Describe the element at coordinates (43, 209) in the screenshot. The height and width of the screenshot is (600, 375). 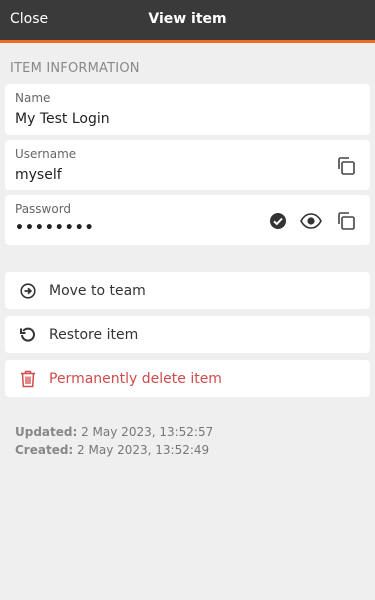
I see `password-label: Password` at that location.